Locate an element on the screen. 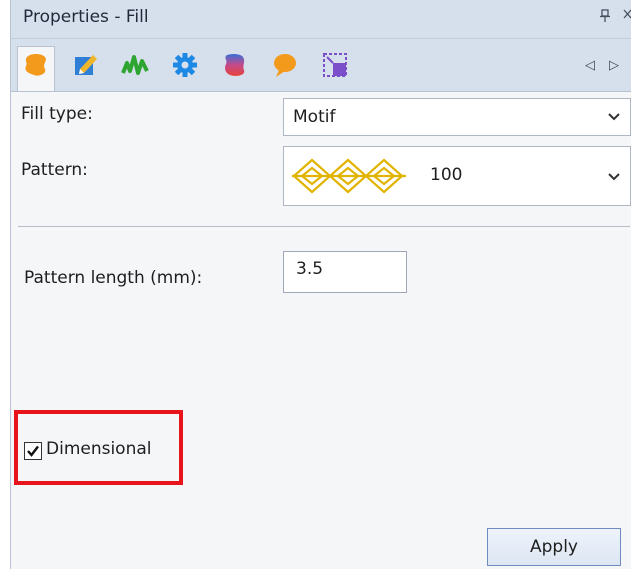  tab-resize is located at coordinates (335, 65).